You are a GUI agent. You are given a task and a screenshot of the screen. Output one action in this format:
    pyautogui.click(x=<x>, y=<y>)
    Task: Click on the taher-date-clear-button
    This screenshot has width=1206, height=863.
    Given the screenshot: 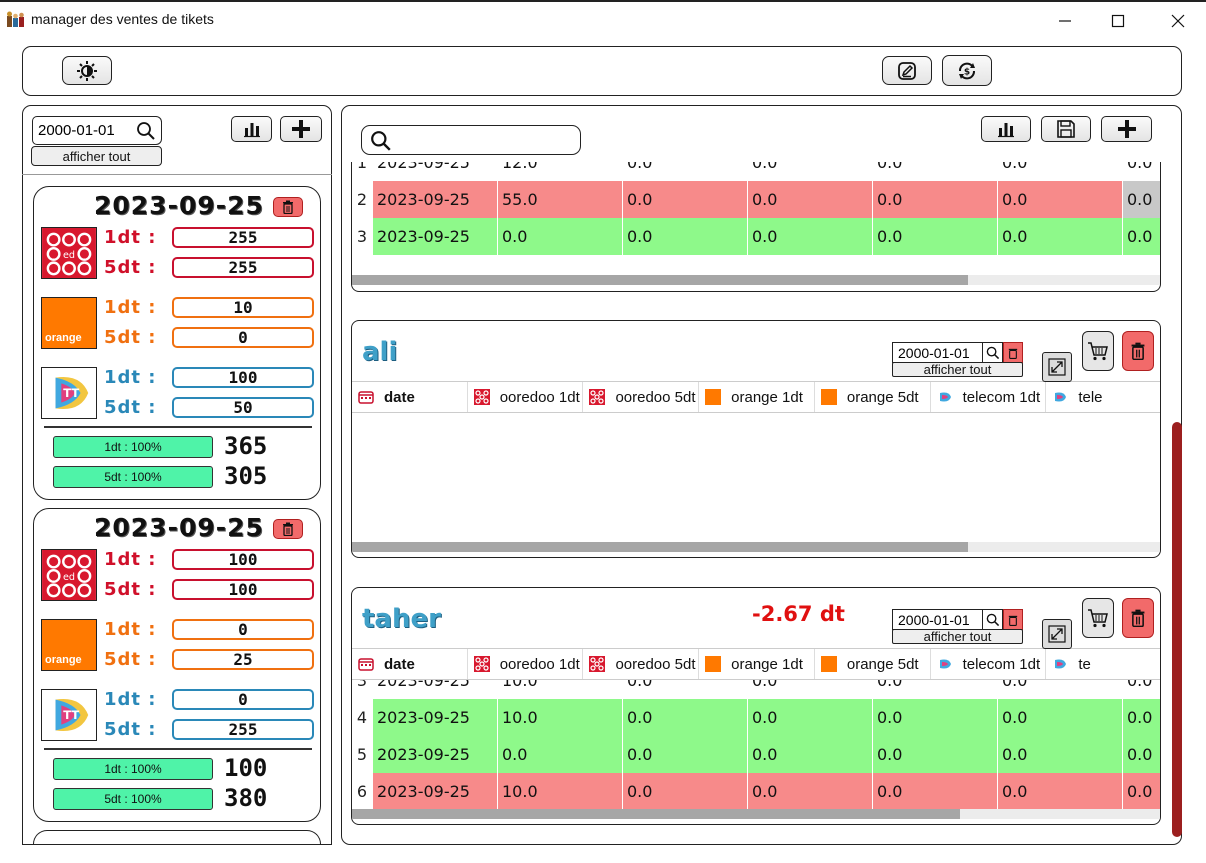 What is the action you would take?
    pyautogui.click(x=1013, y=619)
    